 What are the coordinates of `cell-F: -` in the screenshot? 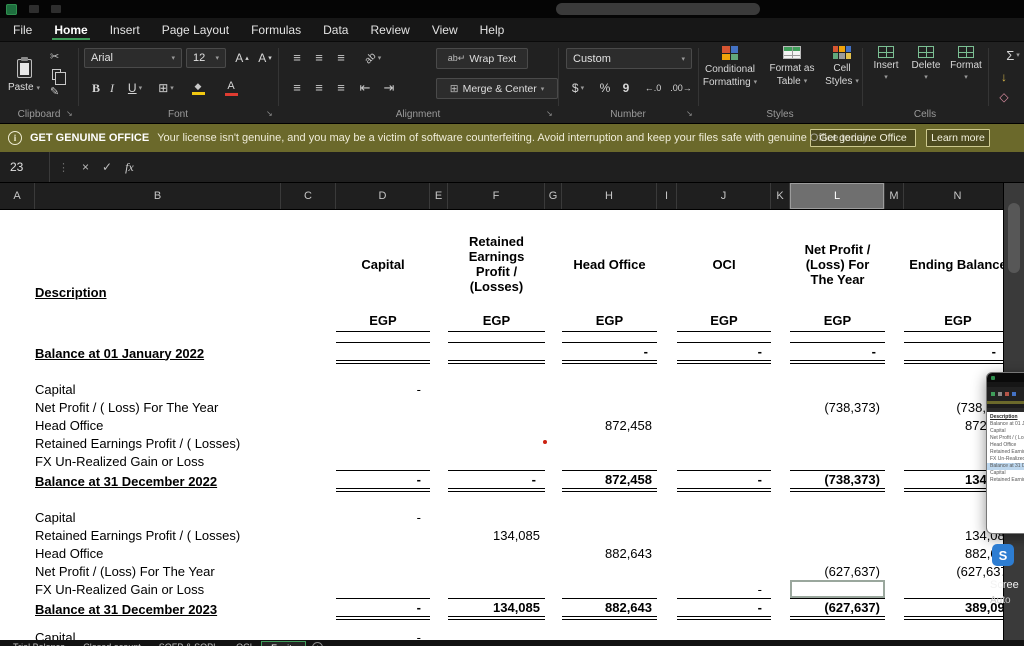 It's located at (496, 481).